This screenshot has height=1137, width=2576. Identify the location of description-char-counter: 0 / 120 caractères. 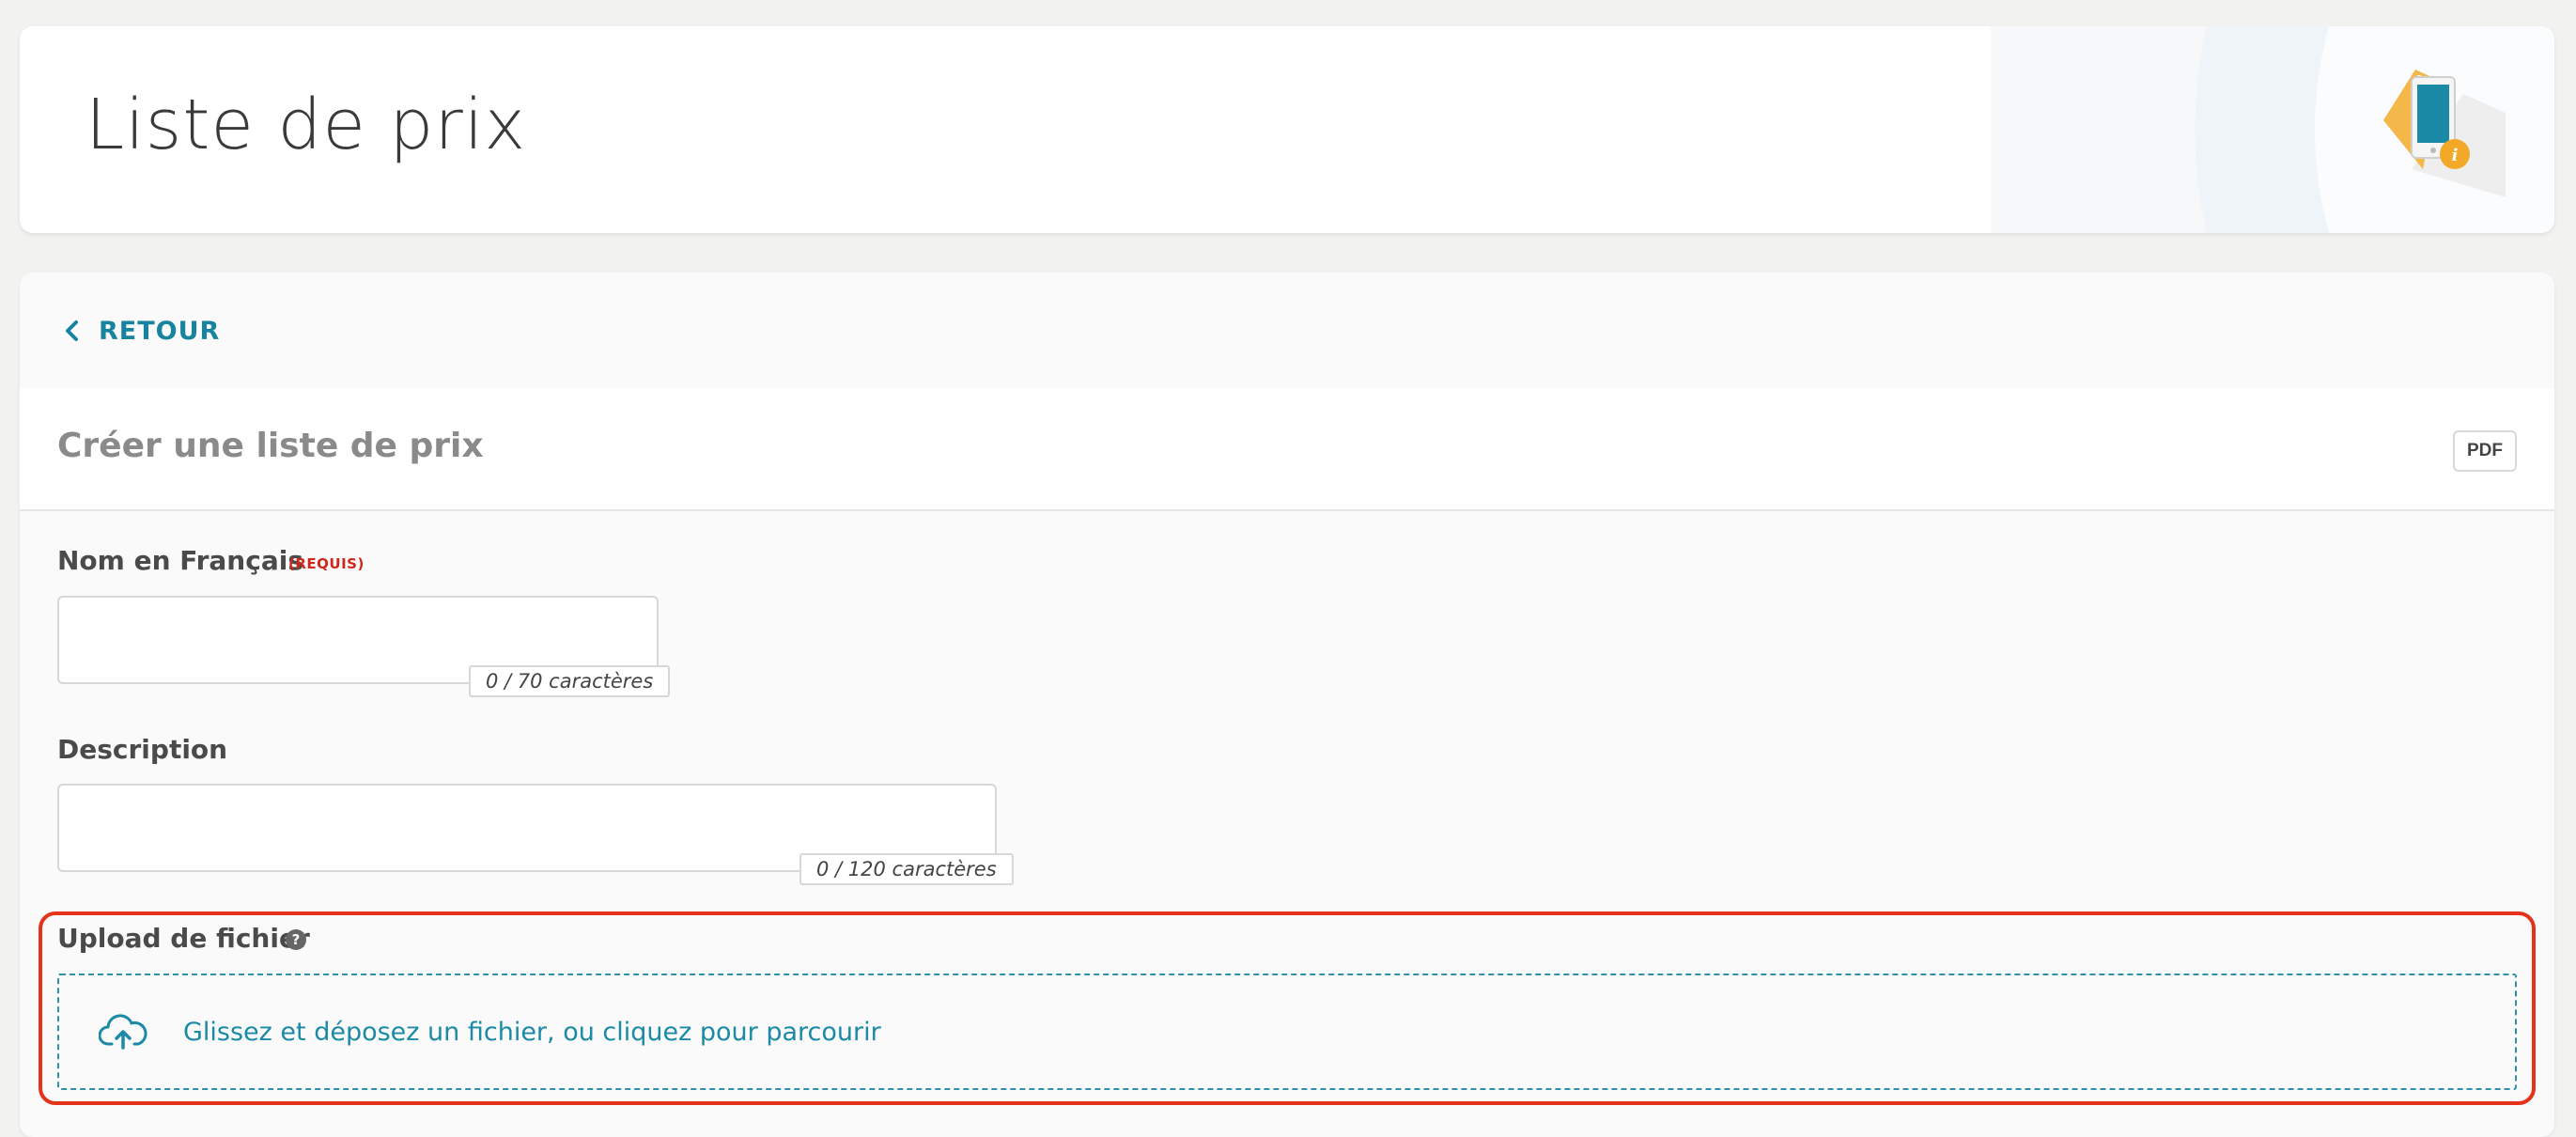
(906, 869).